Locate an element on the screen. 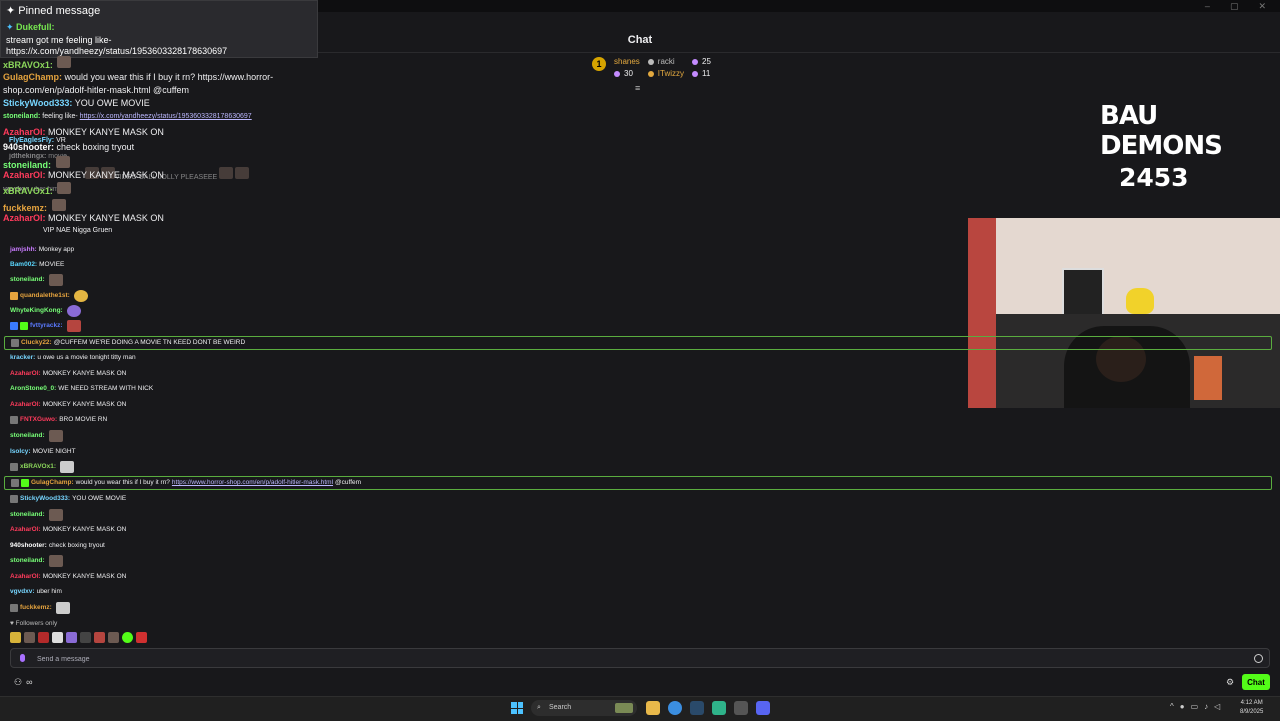  chrome-icon is located at coordinates (675, 708).